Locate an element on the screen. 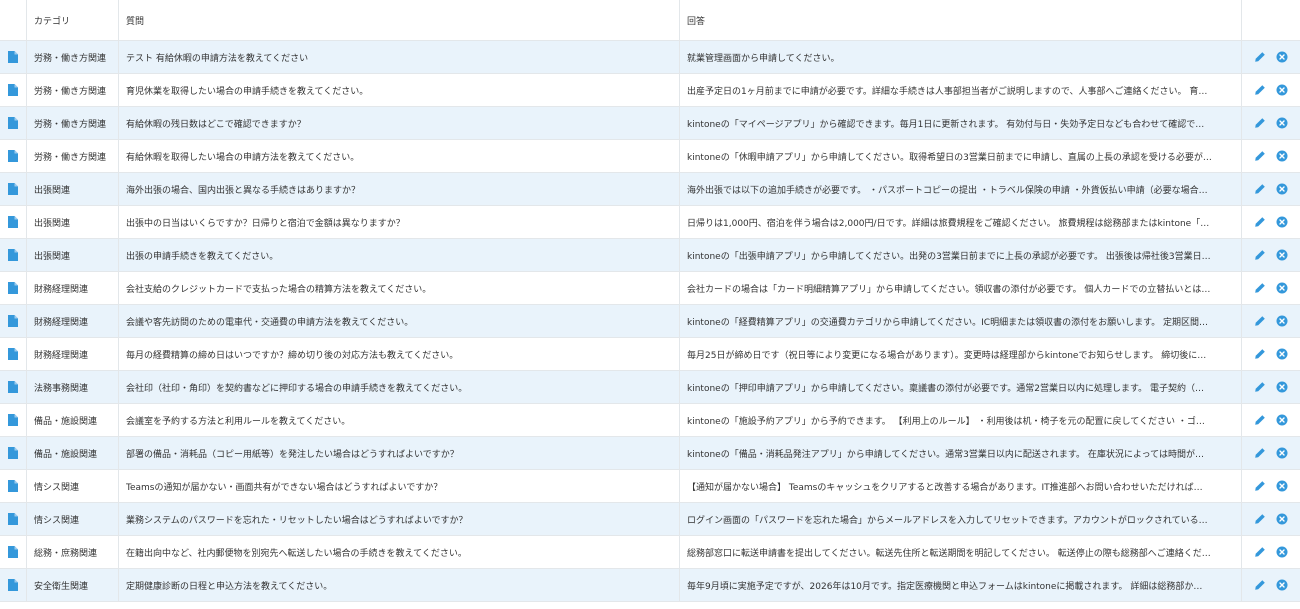 This screenshot has height=609, width=1300. question-cell: 出張中の日当はいくらですか？日帰りと宿泊で金額は異なりますか？ is located at coordinates (399, 222).